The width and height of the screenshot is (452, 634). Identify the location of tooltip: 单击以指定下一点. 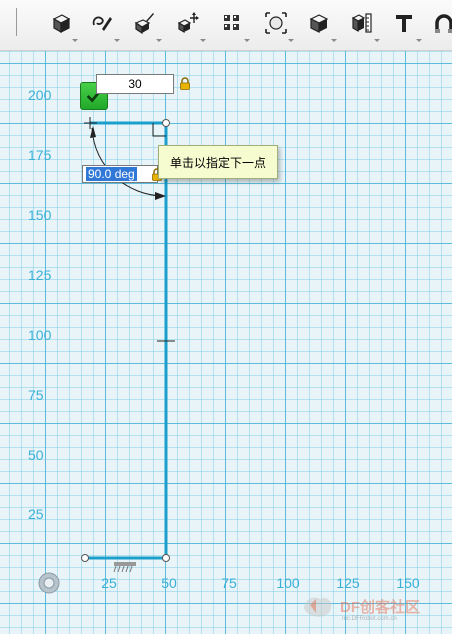
(218, 162).